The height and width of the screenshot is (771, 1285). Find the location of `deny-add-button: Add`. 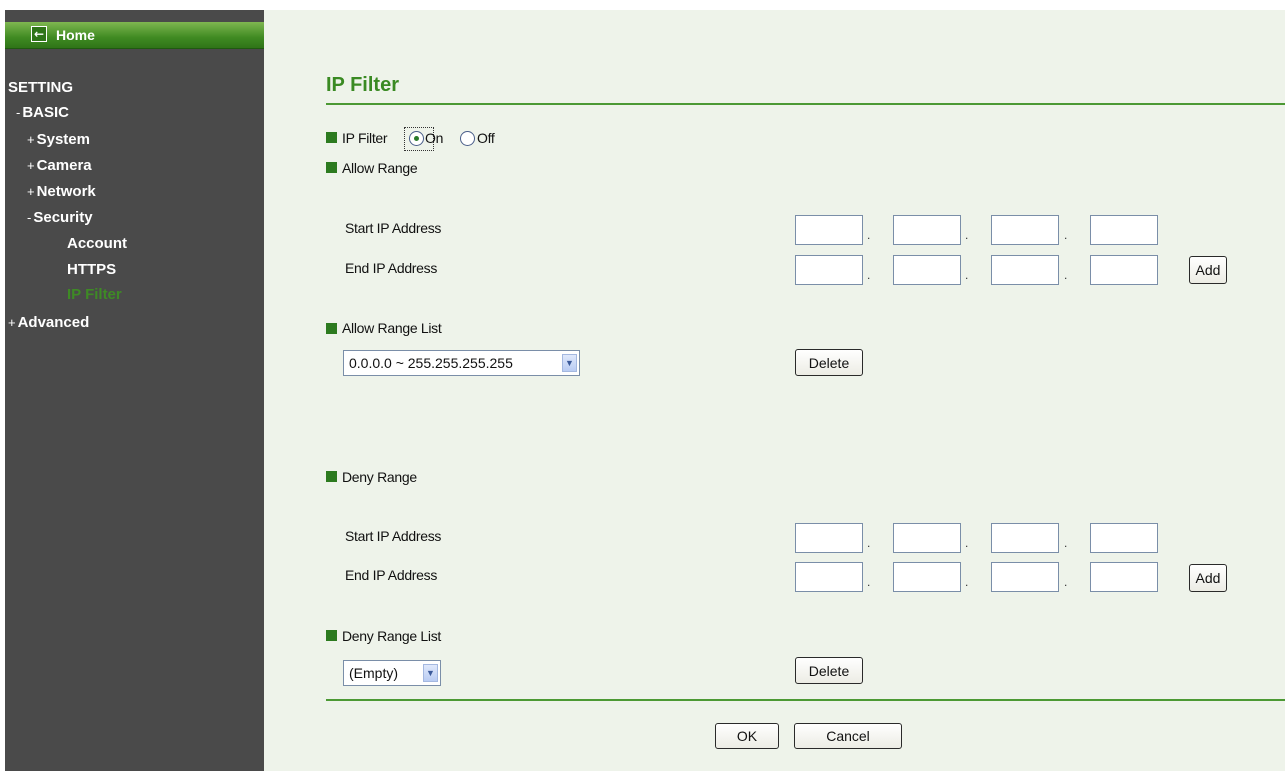

deny-add-button: Add is located at coordinates (1208, 578).